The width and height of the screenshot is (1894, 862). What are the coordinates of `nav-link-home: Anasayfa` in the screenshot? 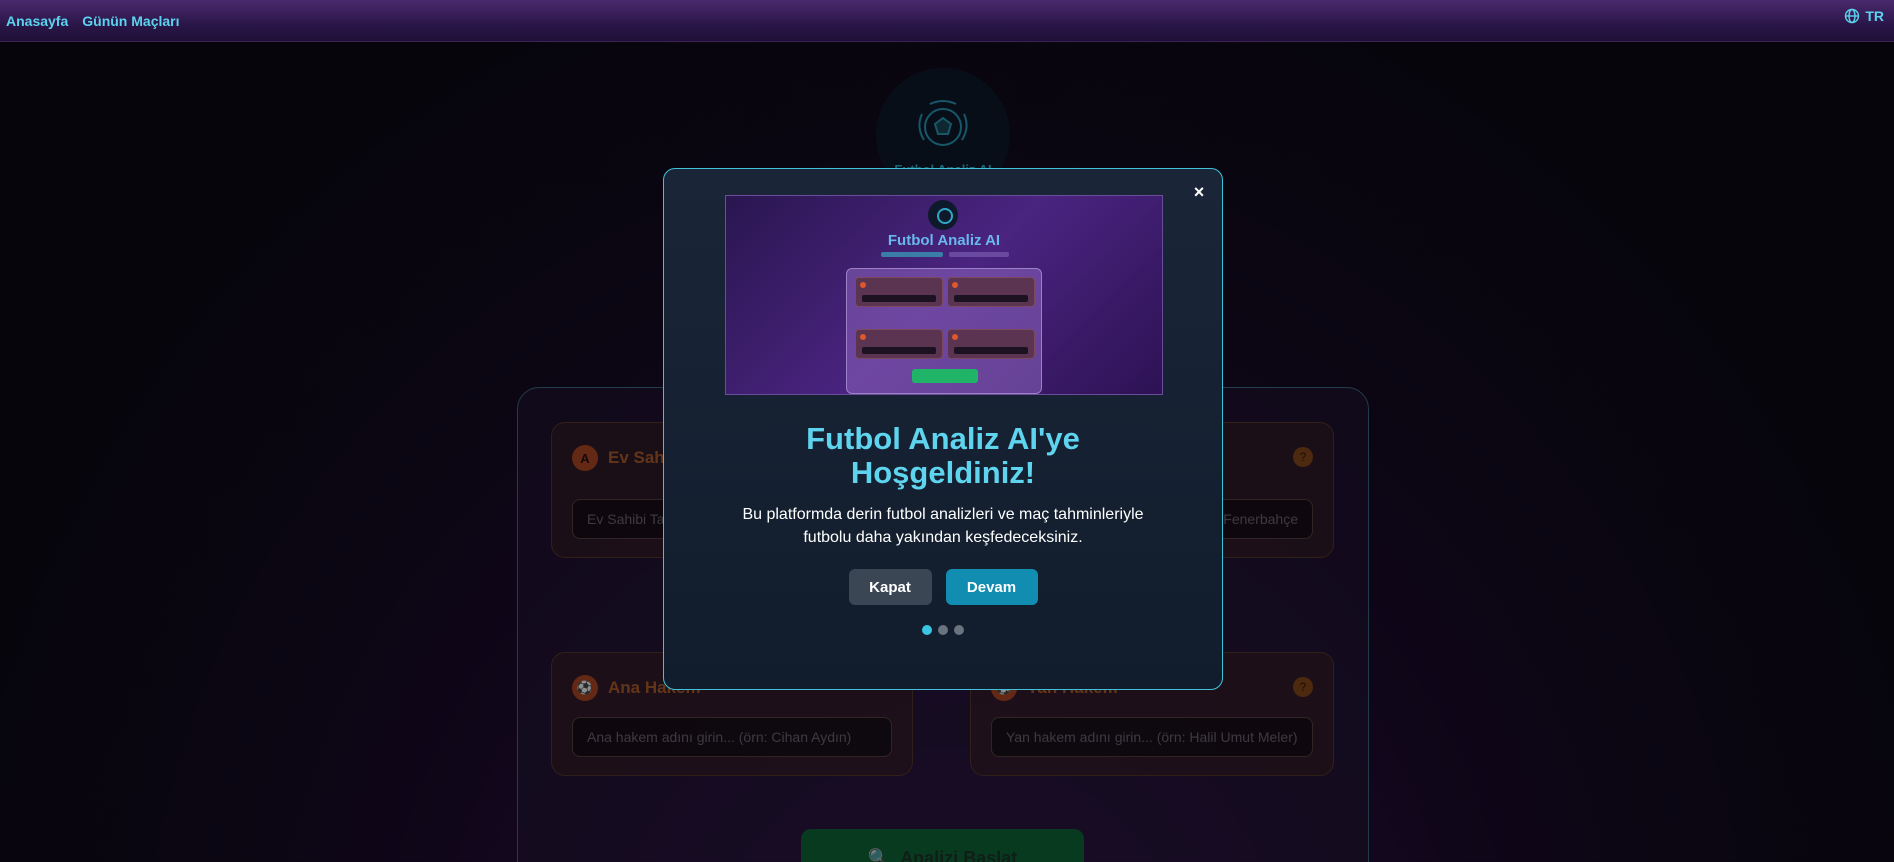 It's located at (37, 21).